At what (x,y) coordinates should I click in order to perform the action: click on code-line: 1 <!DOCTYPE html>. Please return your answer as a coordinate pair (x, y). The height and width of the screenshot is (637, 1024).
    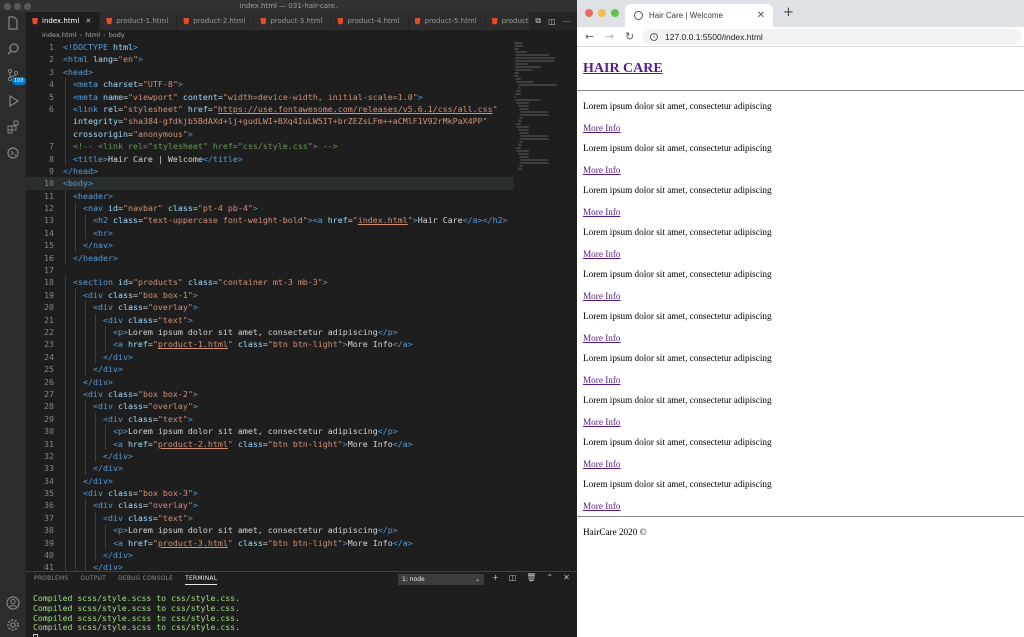
    Looking at the image, I should click on (270, 47).